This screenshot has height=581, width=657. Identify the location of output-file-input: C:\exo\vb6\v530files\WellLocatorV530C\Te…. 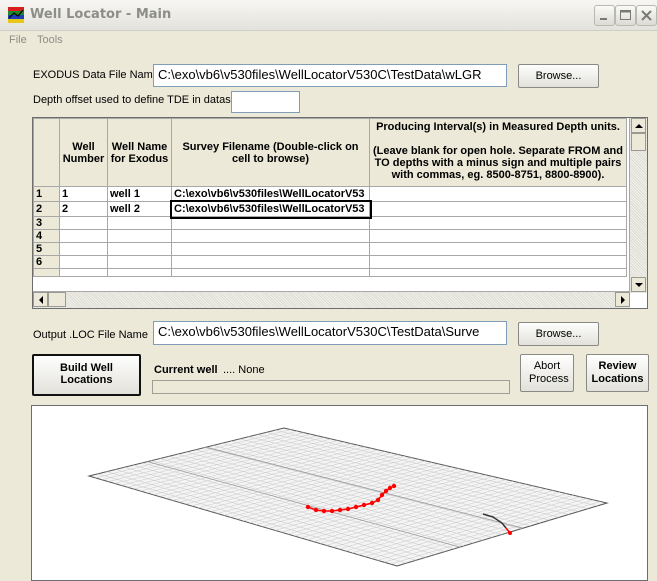
(330, 333).